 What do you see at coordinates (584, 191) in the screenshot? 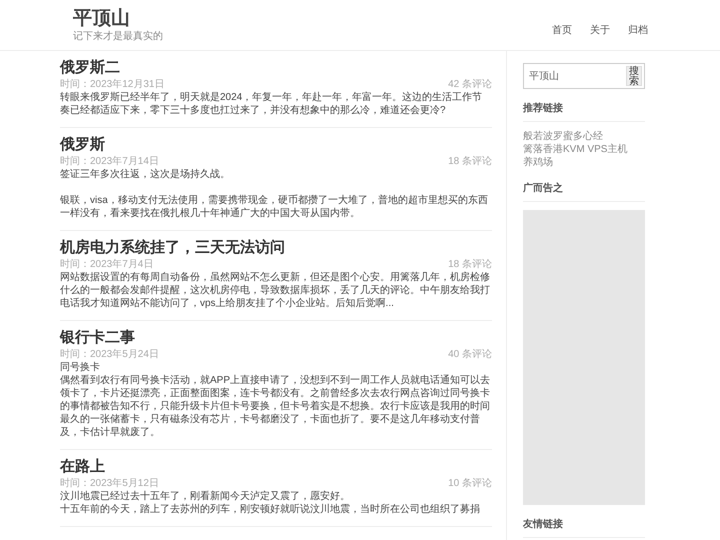
I see `widget-heading: 广而告之` at bounding box center [584, 191].